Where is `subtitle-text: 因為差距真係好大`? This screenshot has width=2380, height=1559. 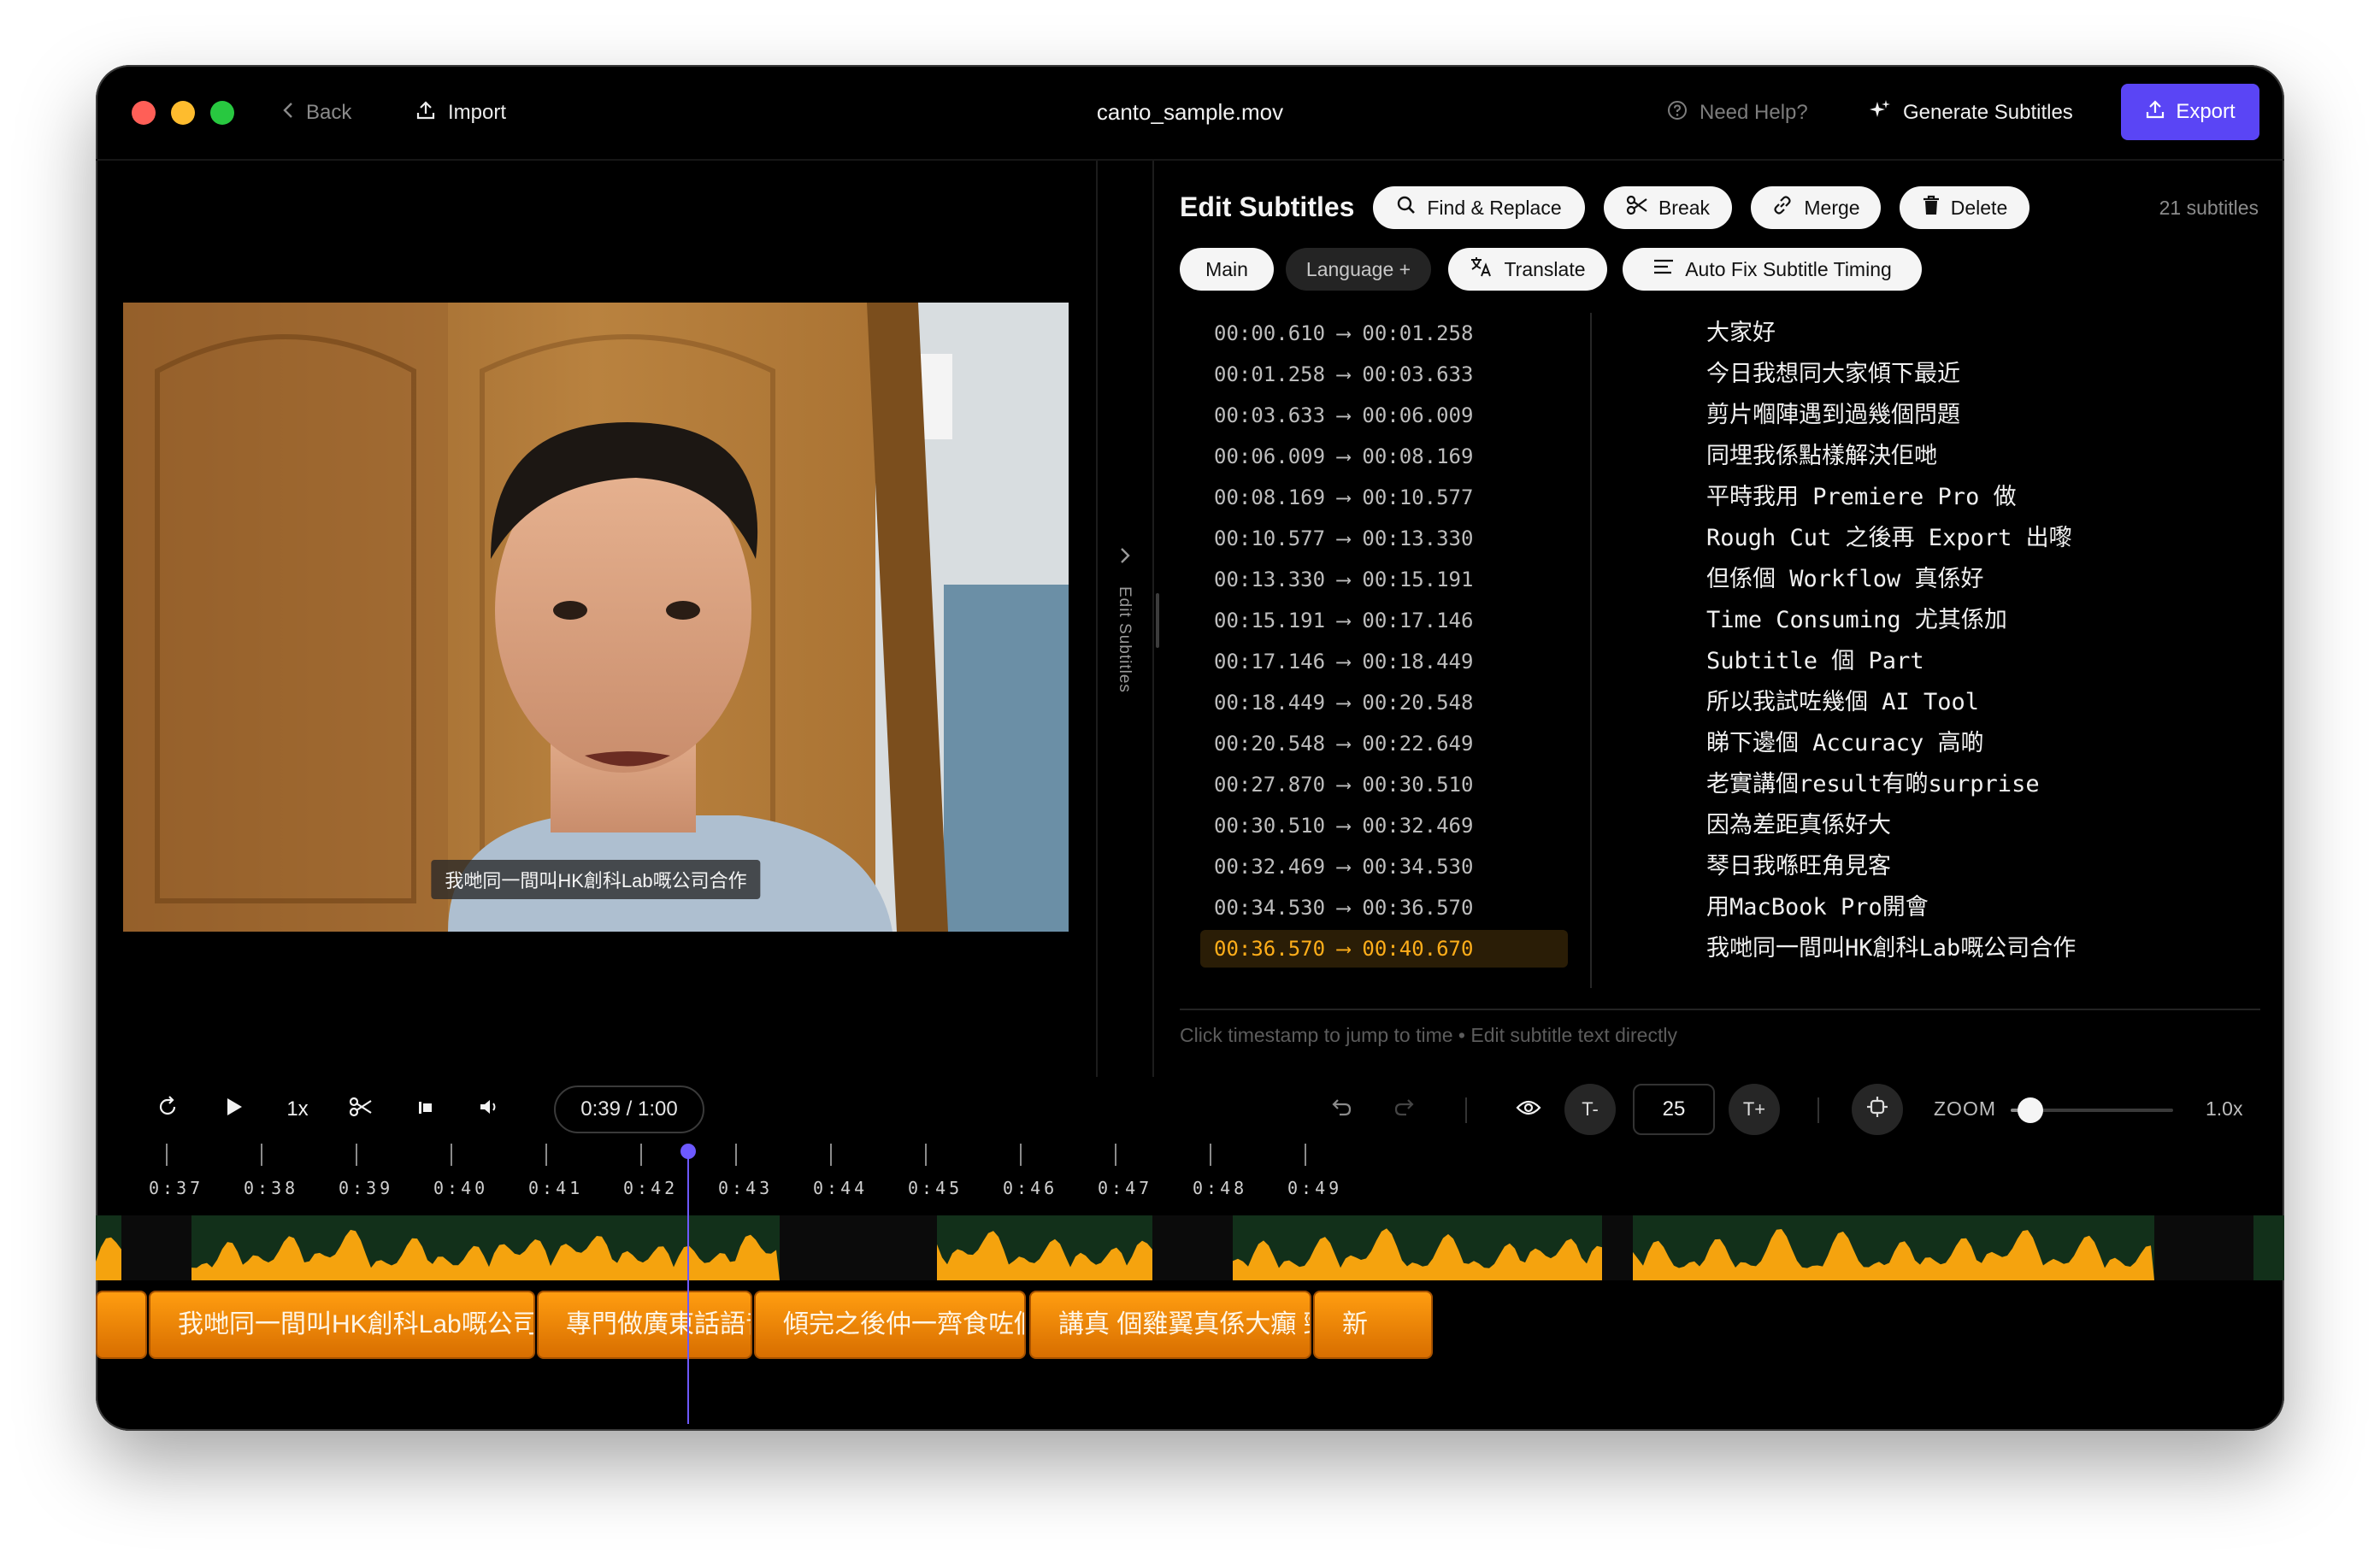 subtitle-text: 因為差距真係好大 is located at coordinates (1798, 825).